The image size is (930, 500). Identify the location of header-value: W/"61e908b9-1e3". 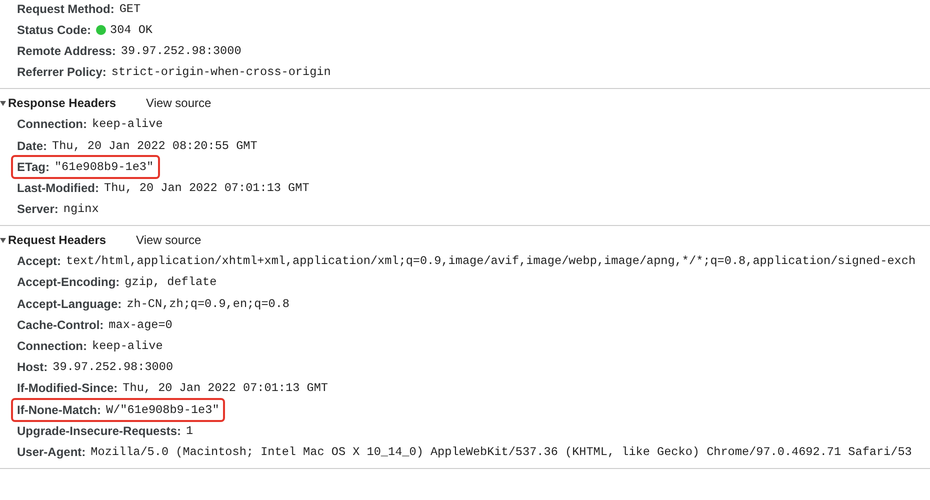
(163, 409).